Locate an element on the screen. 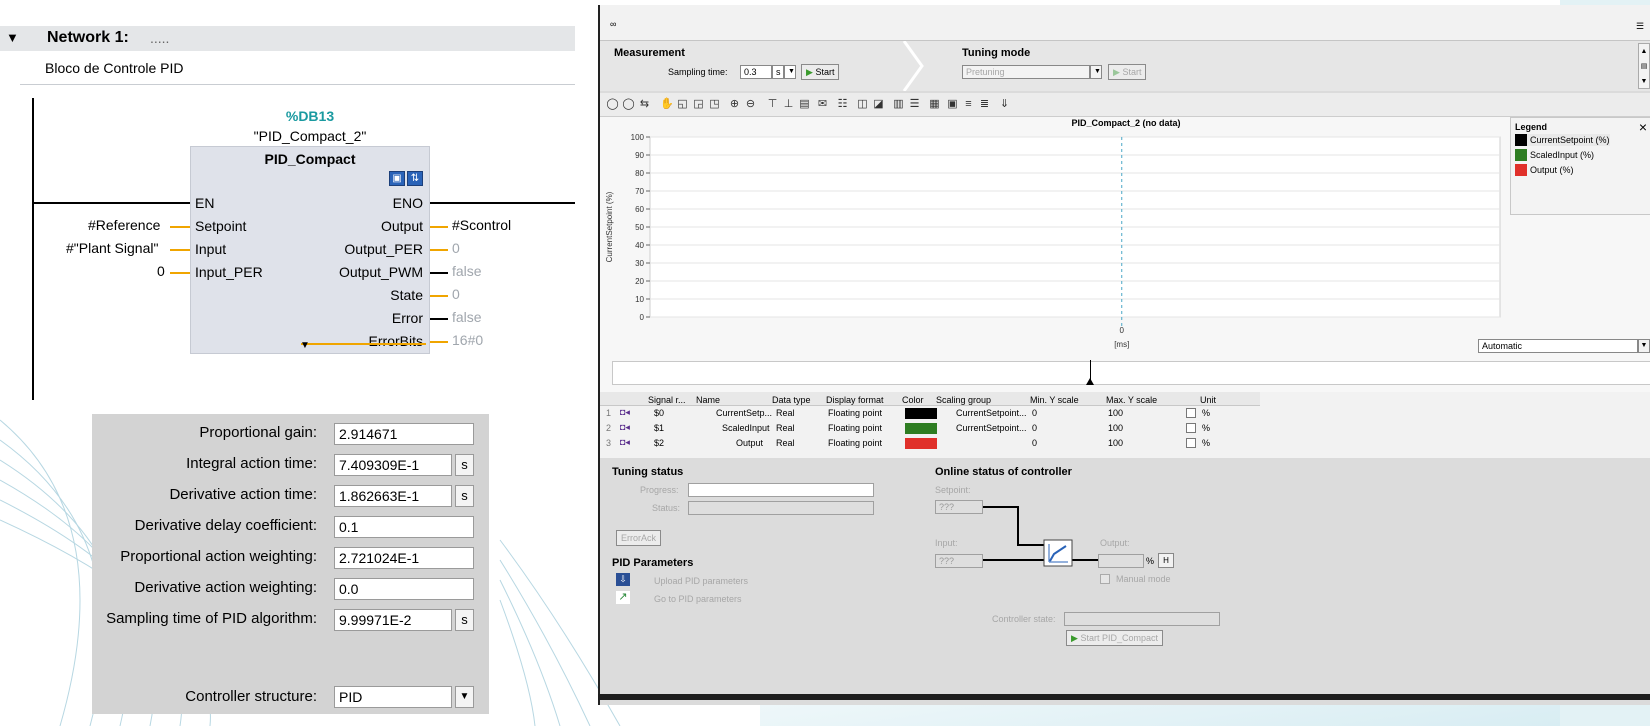  signal-icon: ◘◂ is located at coordinates (625, 427).